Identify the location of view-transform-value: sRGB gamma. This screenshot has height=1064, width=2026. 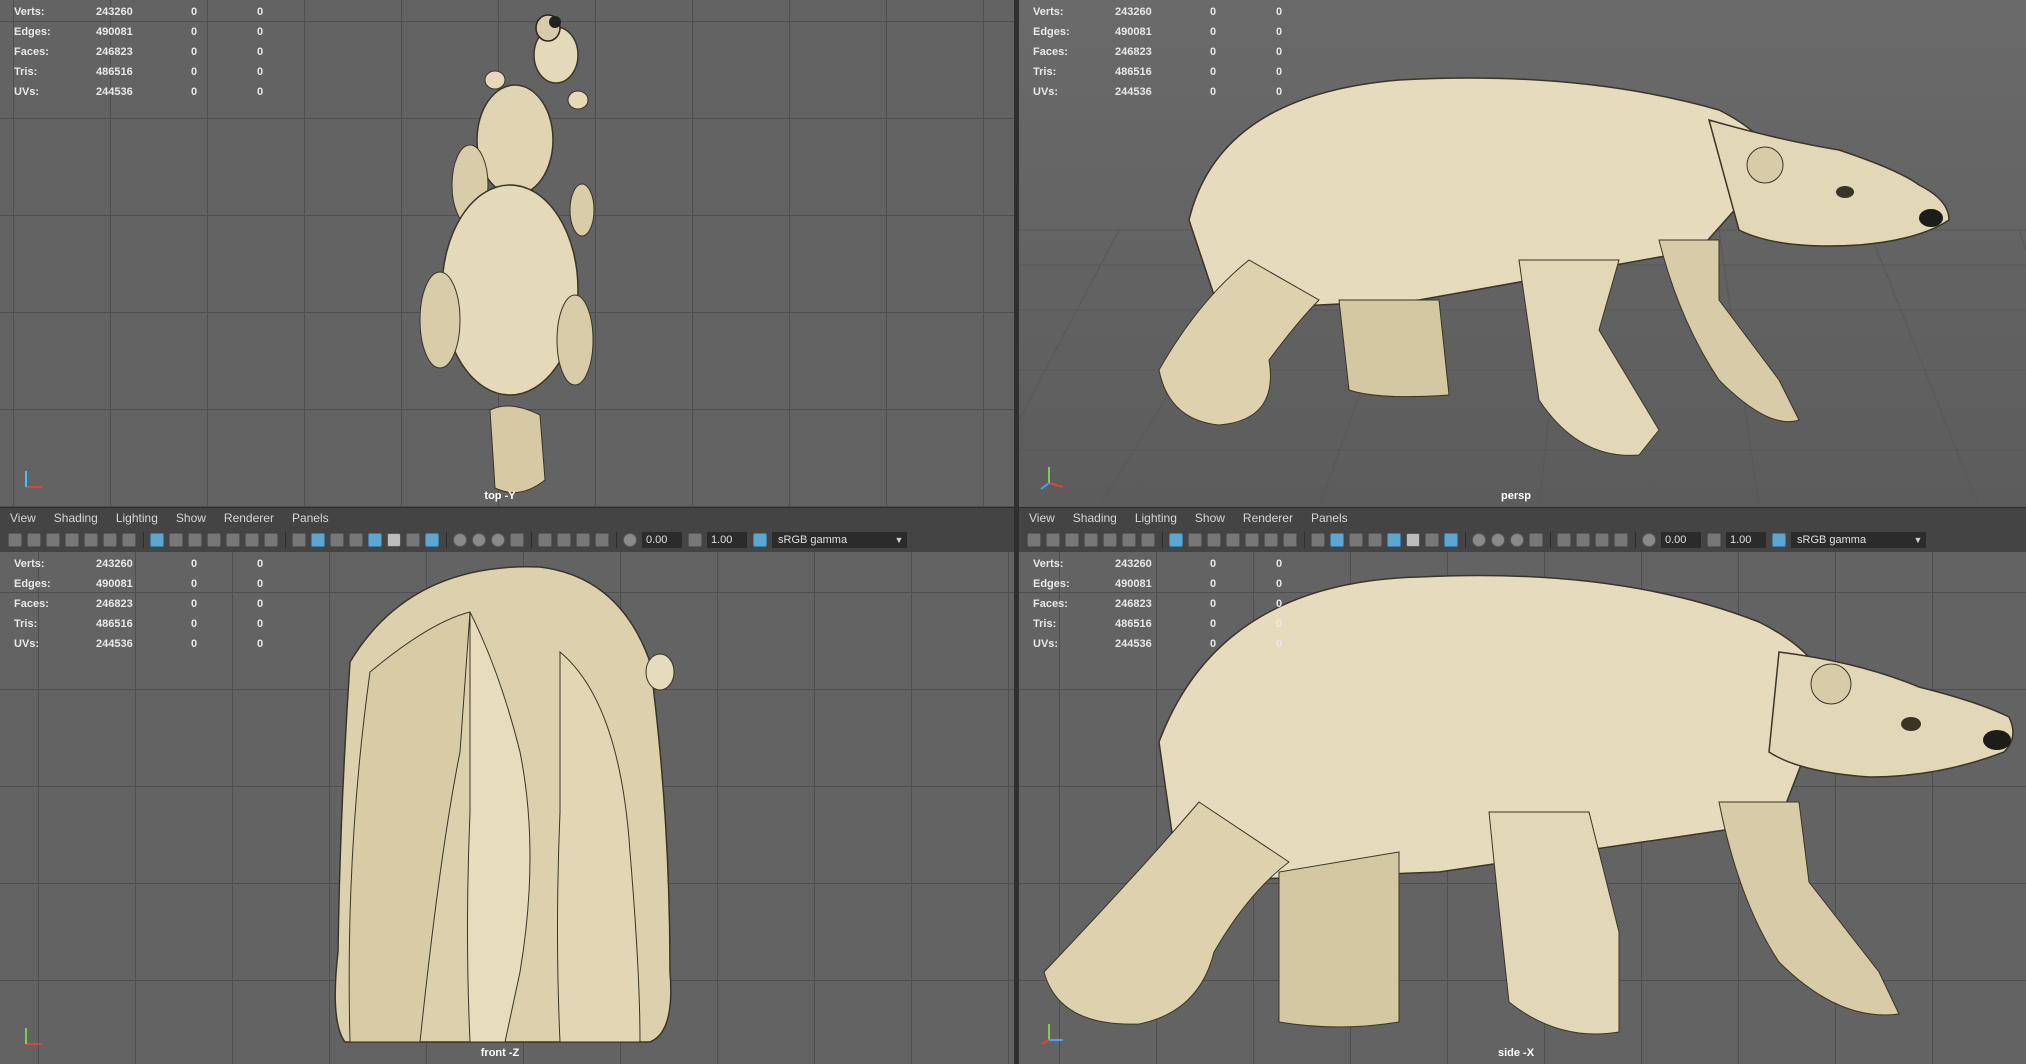
(1832, 540).